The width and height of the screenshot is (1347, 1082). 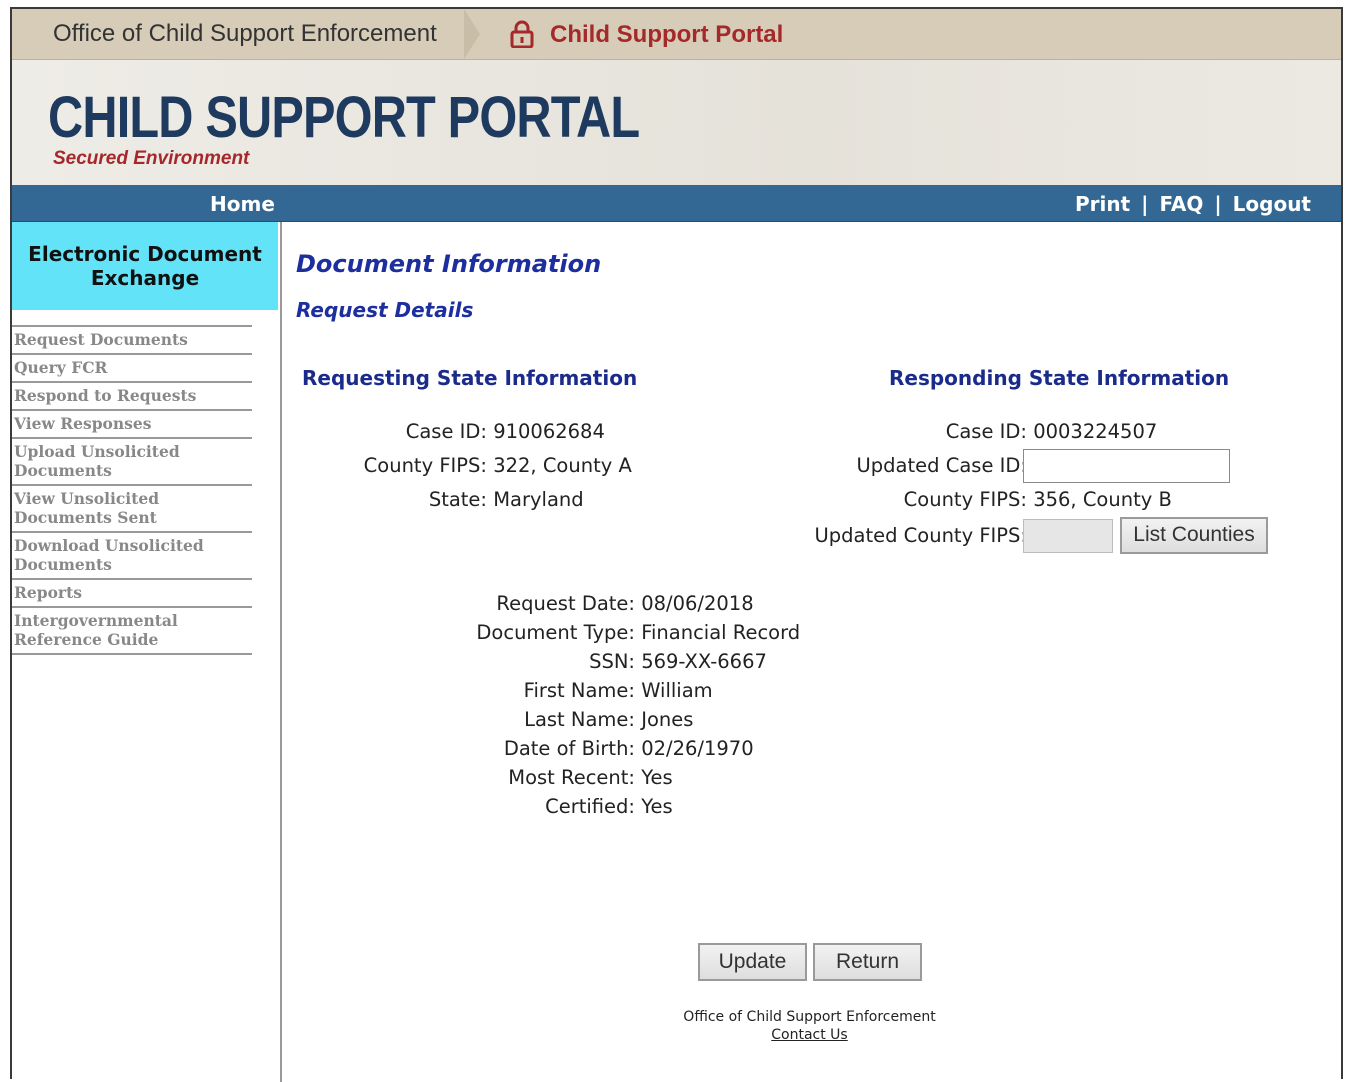 I want to click on responding-county-label: County FIPS:, so click(x=965, y=499).